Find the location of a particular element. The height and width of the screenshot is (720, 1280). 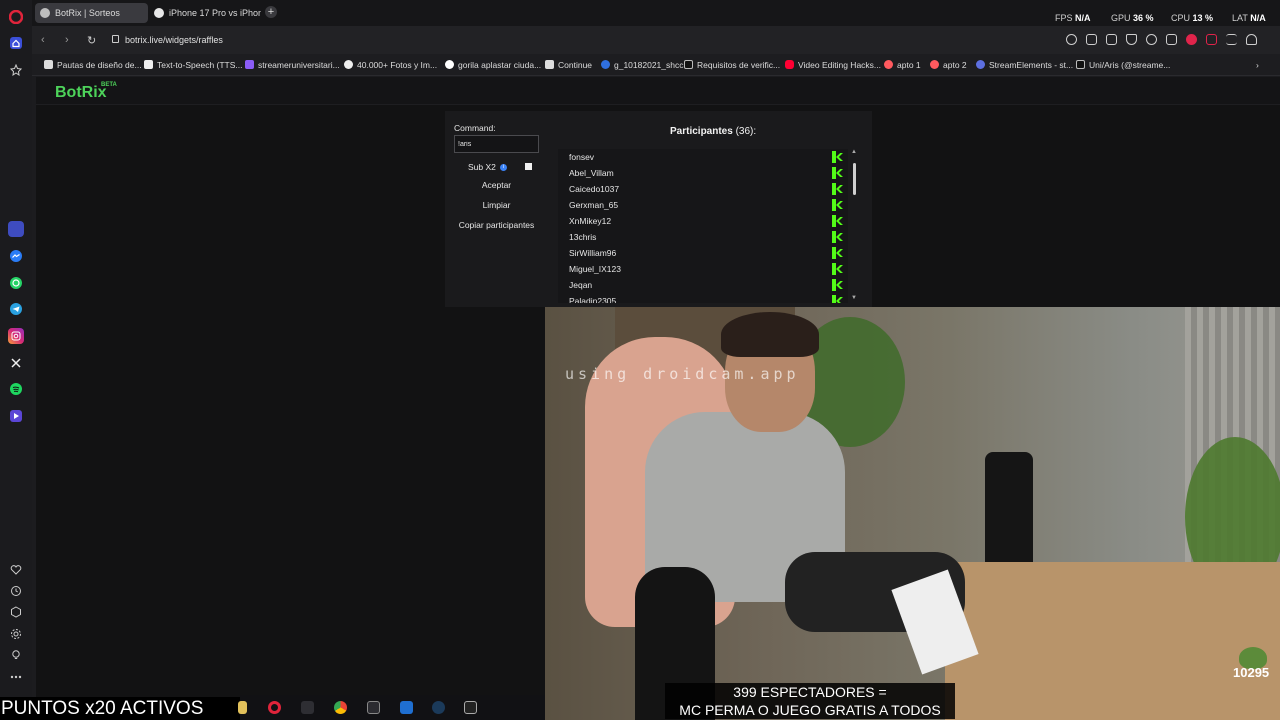

participant-name: Miguel_IX123 is located at coordinates (595, 269).